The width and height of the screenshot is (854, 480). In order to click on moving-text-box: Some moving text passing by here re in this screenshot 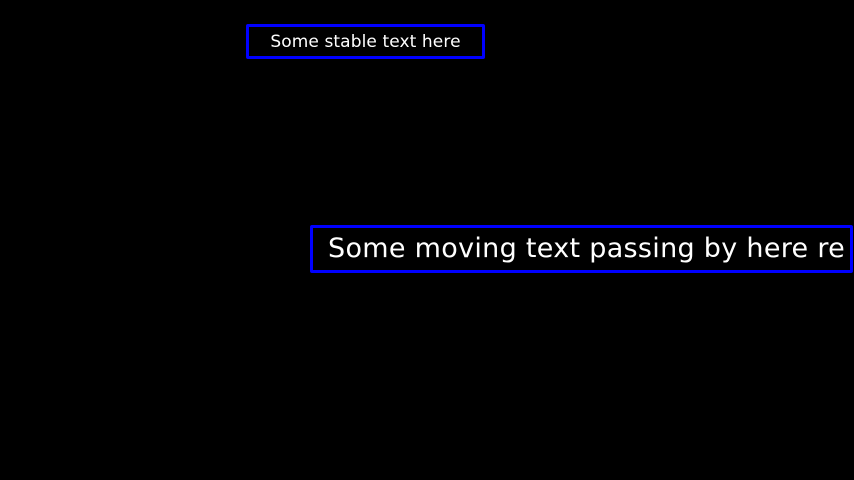, I will do `click(581, 249)`.